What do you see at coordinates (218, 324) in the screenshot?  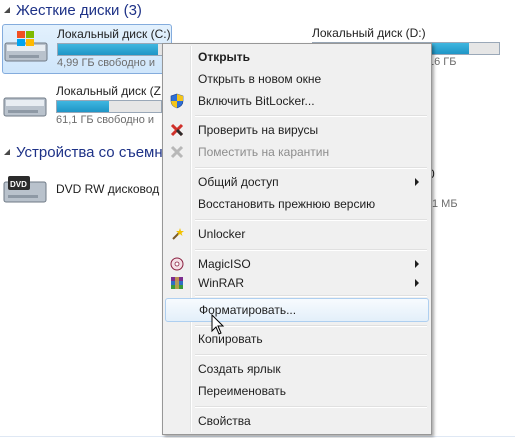 I see `mouse-cursor-icon` at bounding box center [218, 324].